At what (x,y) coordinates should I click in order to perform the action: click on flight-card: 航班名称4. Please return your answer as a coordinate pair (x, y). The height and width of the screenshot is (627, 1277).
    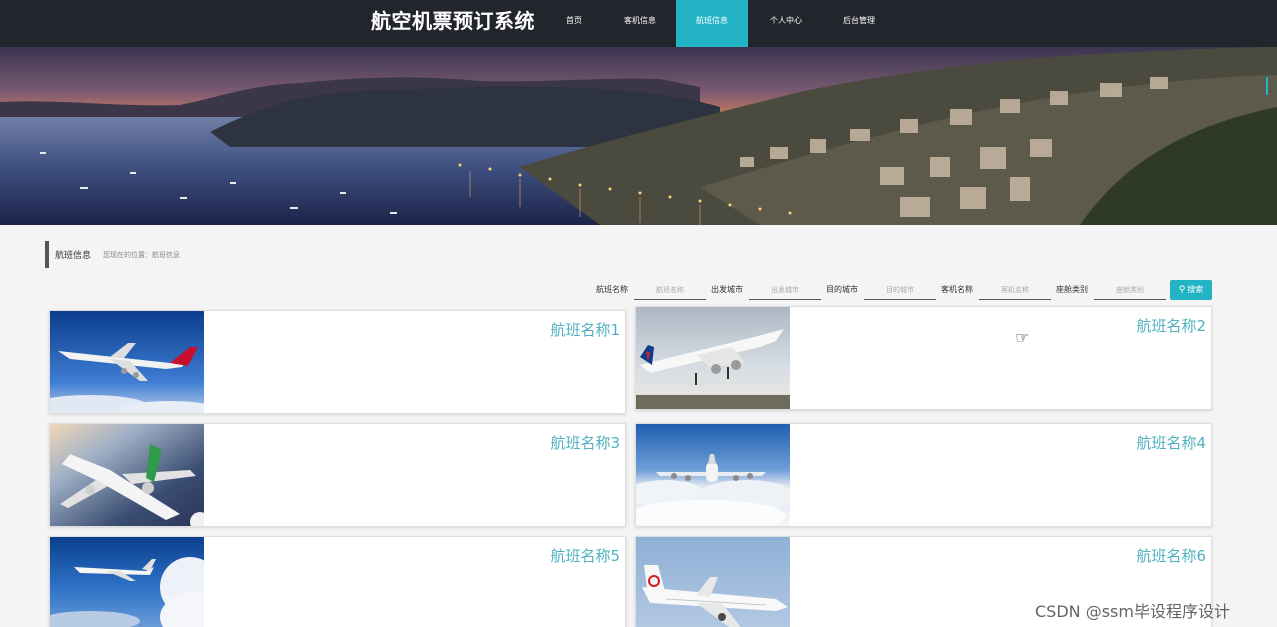
    Looking at the image, I should click on (923, 475).